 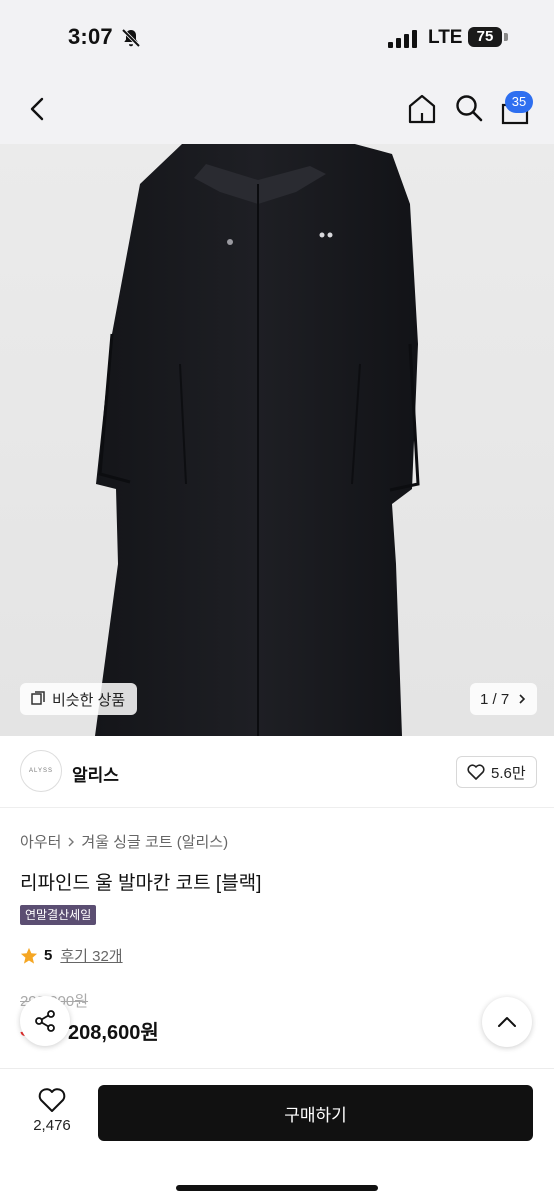 I want to click on wishlist-button: 2,476, so click(x=52, y=1110).